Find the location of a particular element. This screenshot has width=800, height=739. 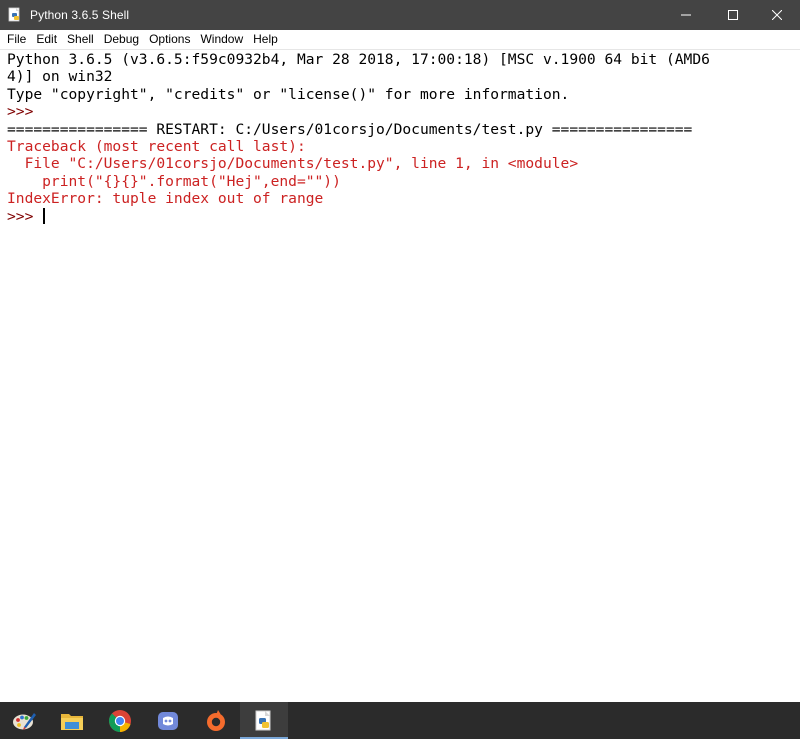

taskbar-origin is located at coordinates (216, 720).